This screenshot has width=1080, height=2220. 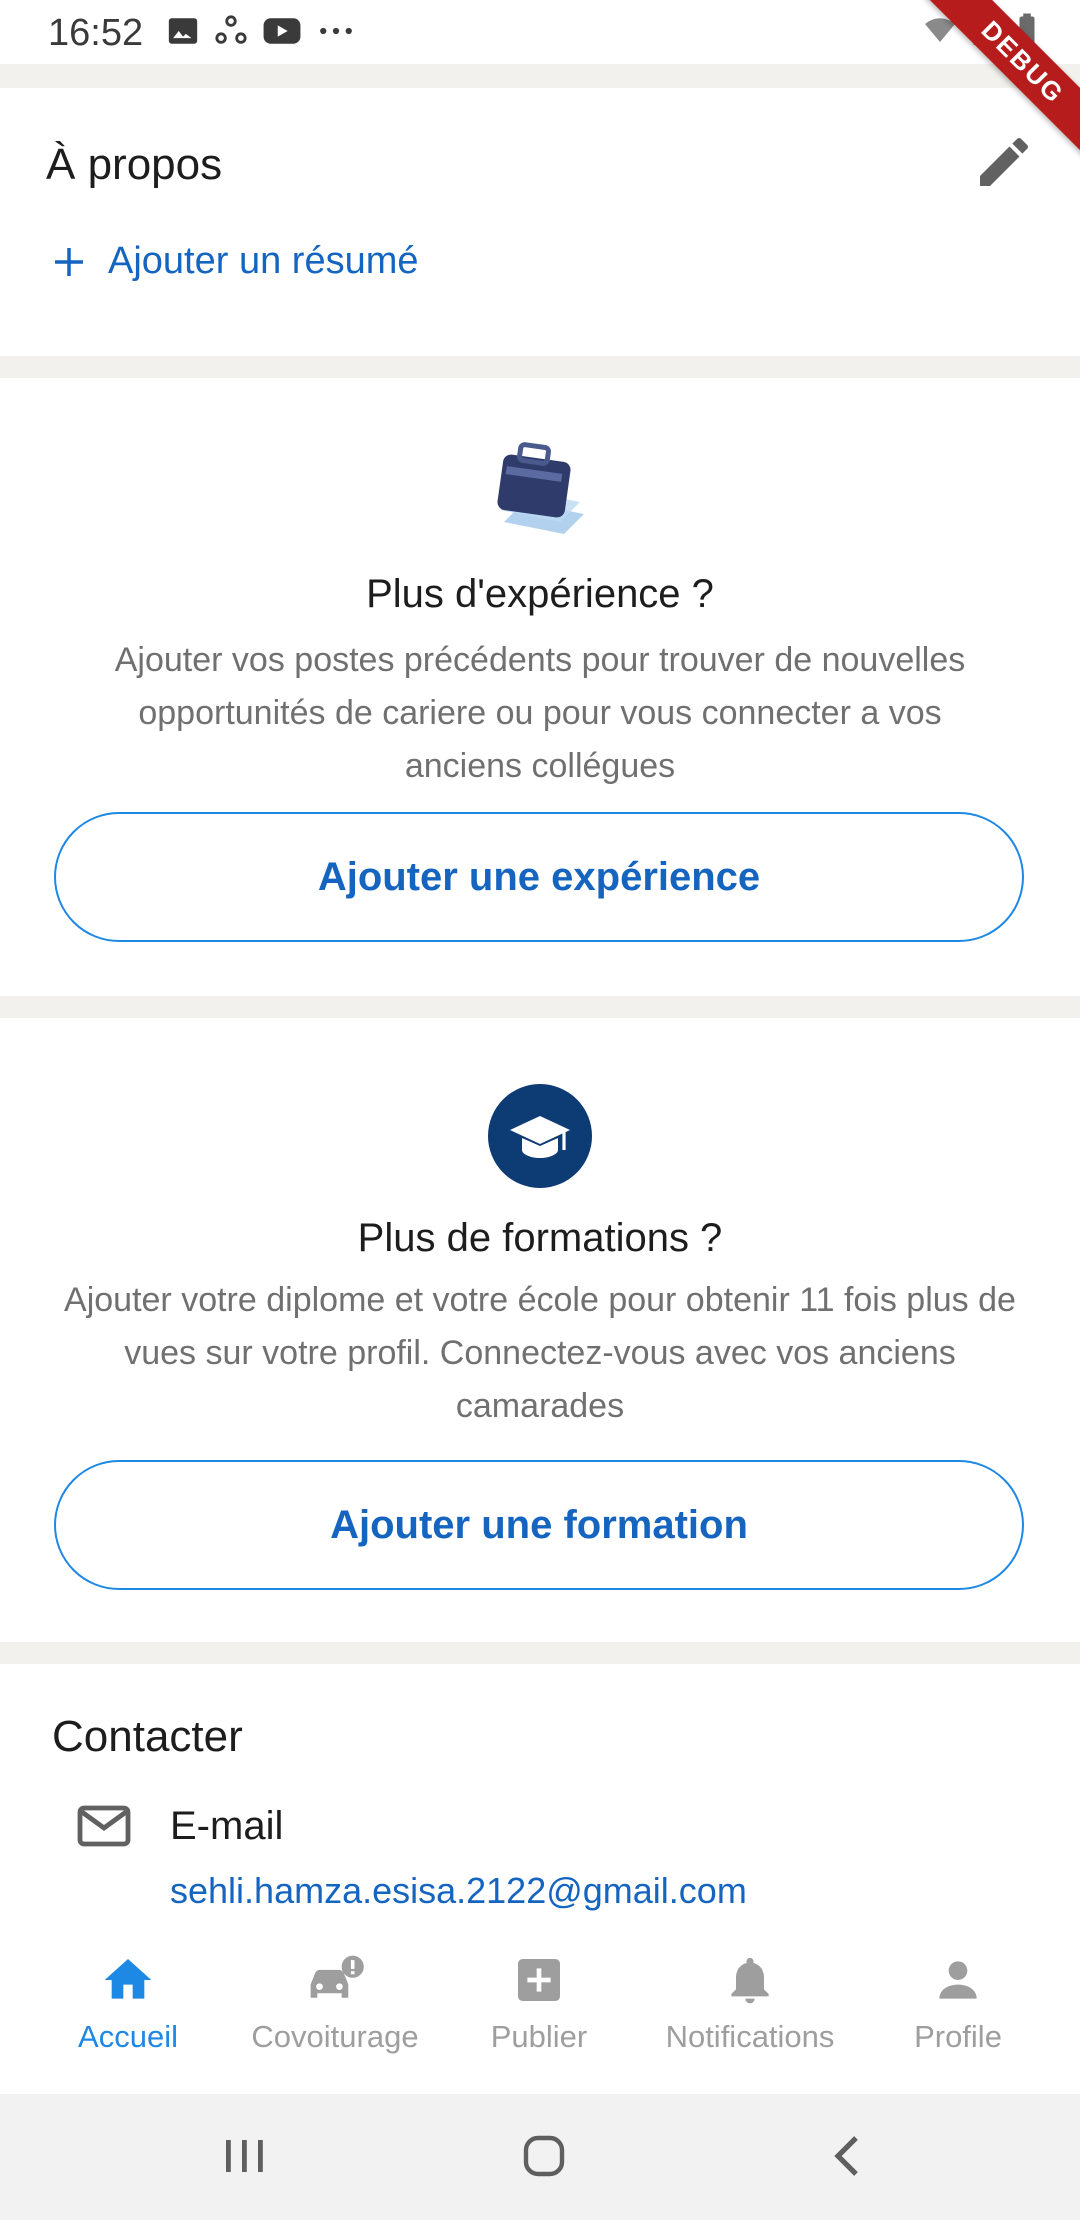 I want to click on home-circle-icon, so click(x=544, y=2156).